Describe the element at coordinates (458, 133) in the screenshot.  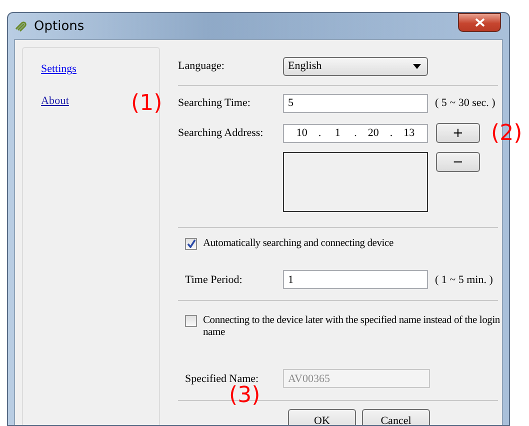
I see `add-button: +` at that location.